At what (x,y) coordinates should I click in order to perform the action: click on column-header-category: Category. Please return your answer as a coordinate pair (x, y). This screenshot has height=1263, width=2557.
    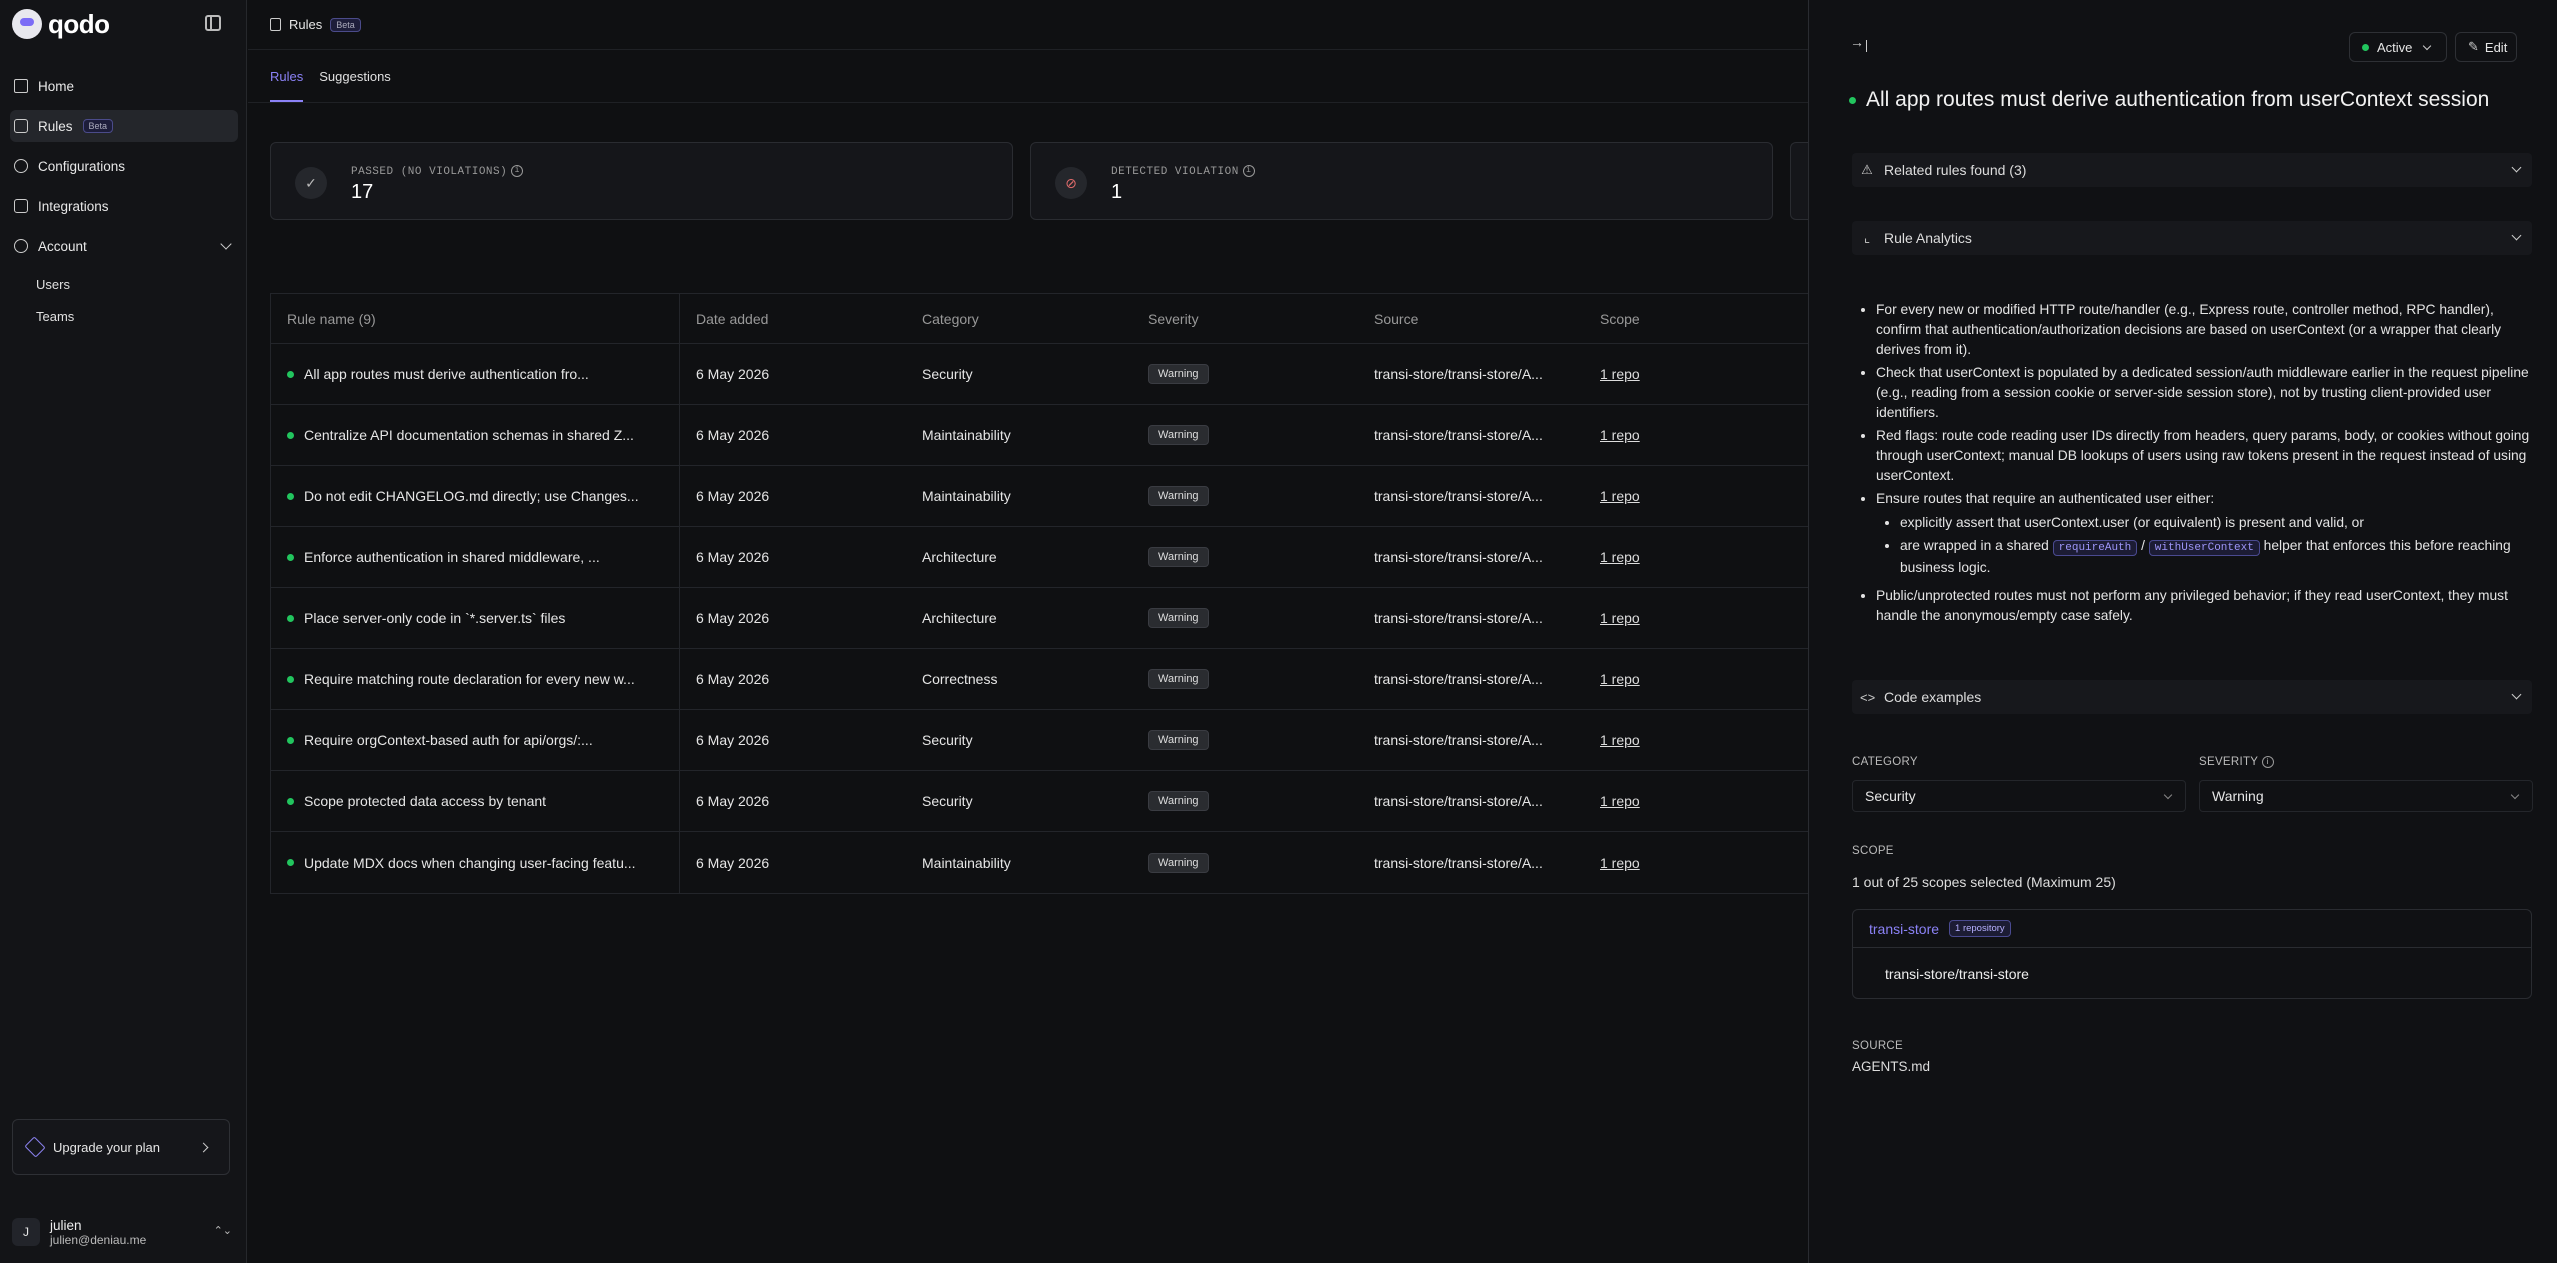
    Looking at the image, I should click on (1019, 319).